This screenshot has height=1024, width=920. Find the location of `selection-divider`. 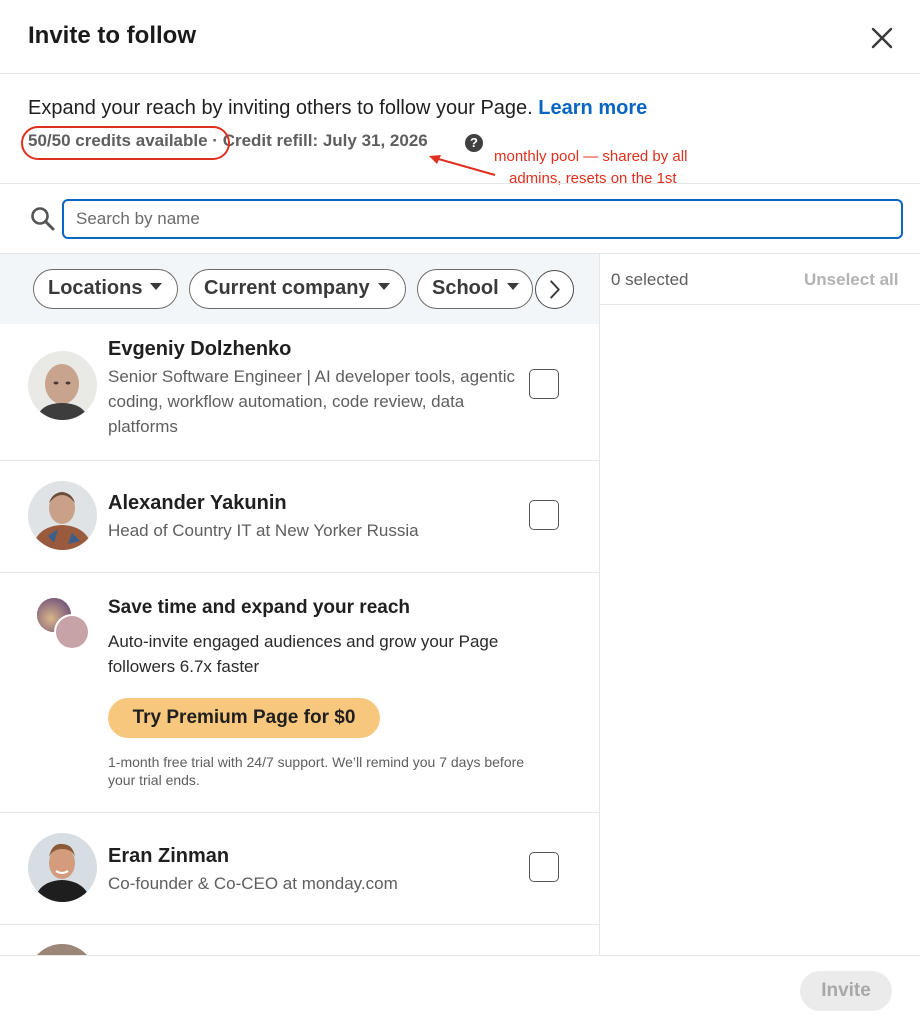

selection-divider is located at coordinates (760, 304).